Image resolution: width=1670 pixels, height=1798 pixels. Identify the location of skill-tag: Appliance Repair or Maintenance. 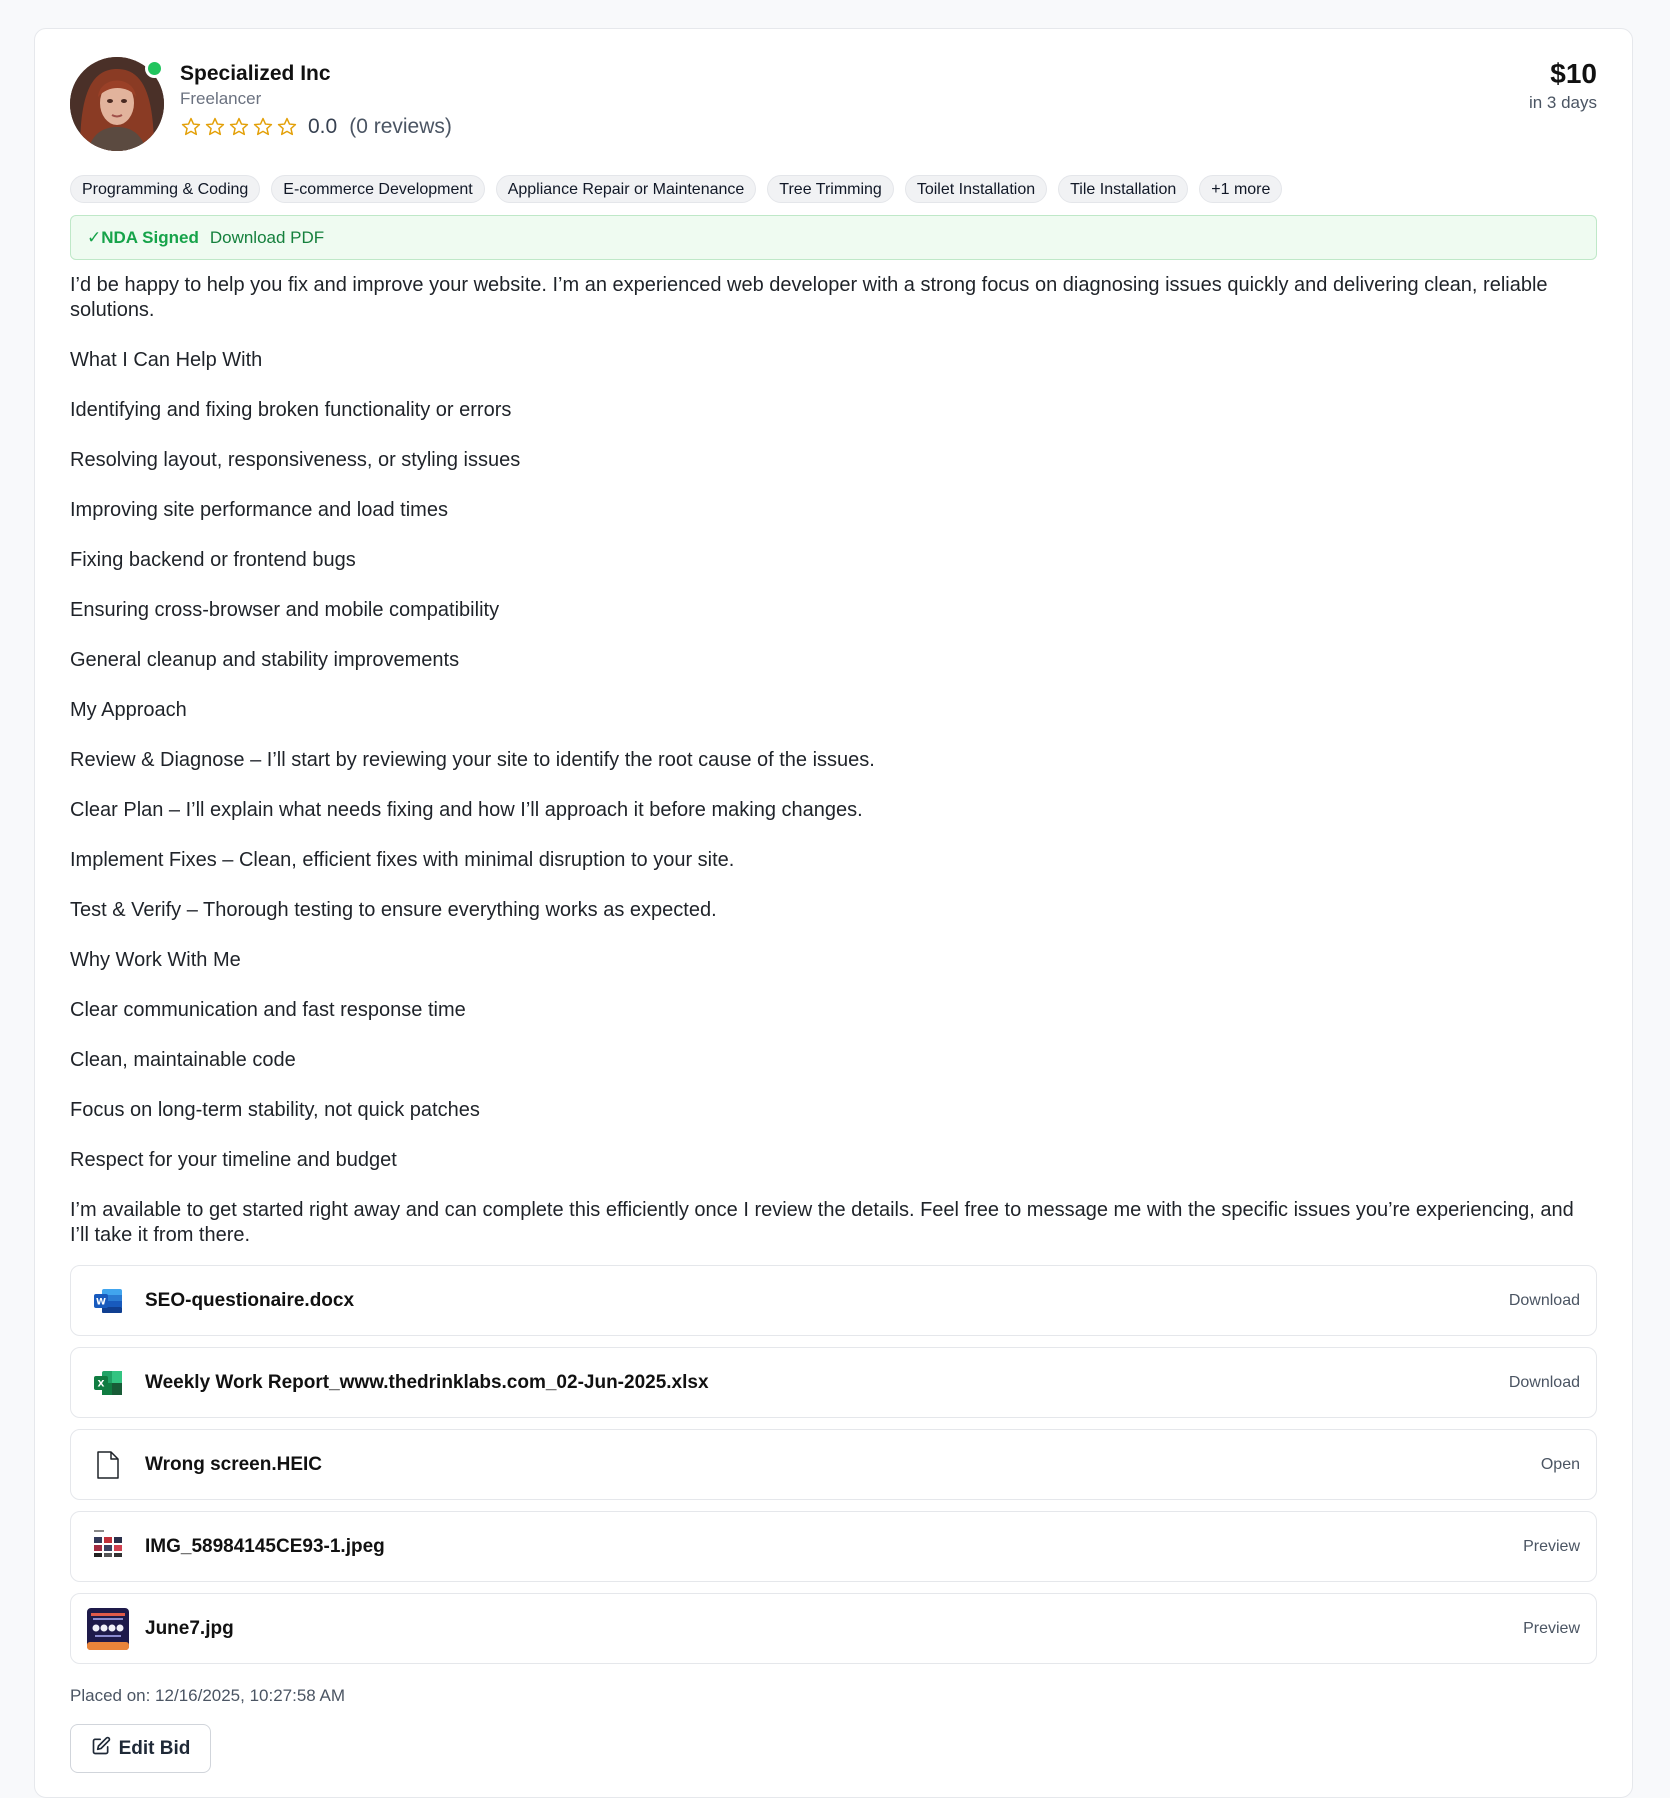
(626, 189).